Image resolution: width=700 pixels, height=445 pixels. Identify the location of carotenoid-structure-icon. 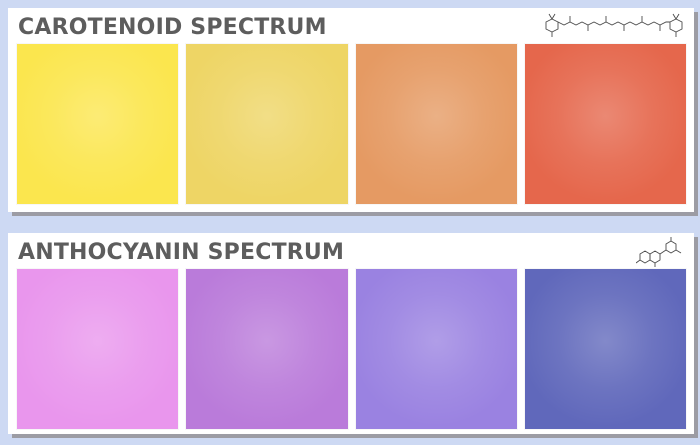
(614, 25).